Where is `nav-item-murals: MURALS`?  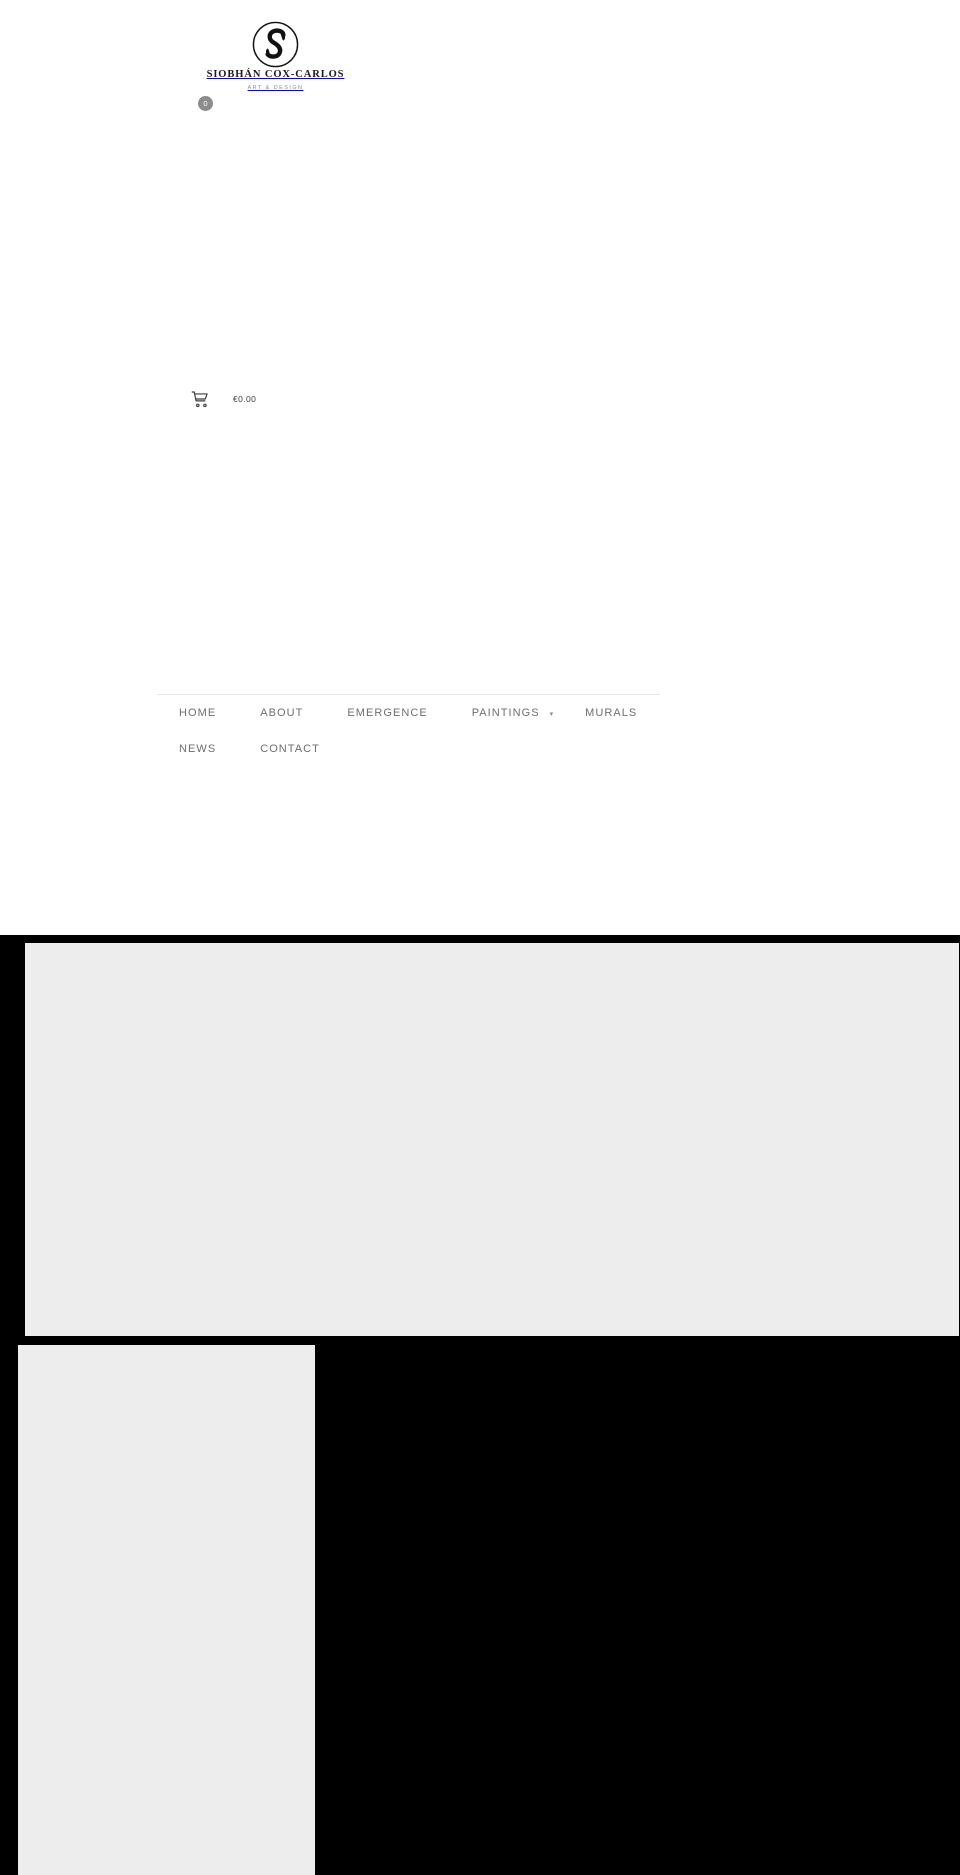 nav-item-murals: MURALS is located at coordinates (611, 713).